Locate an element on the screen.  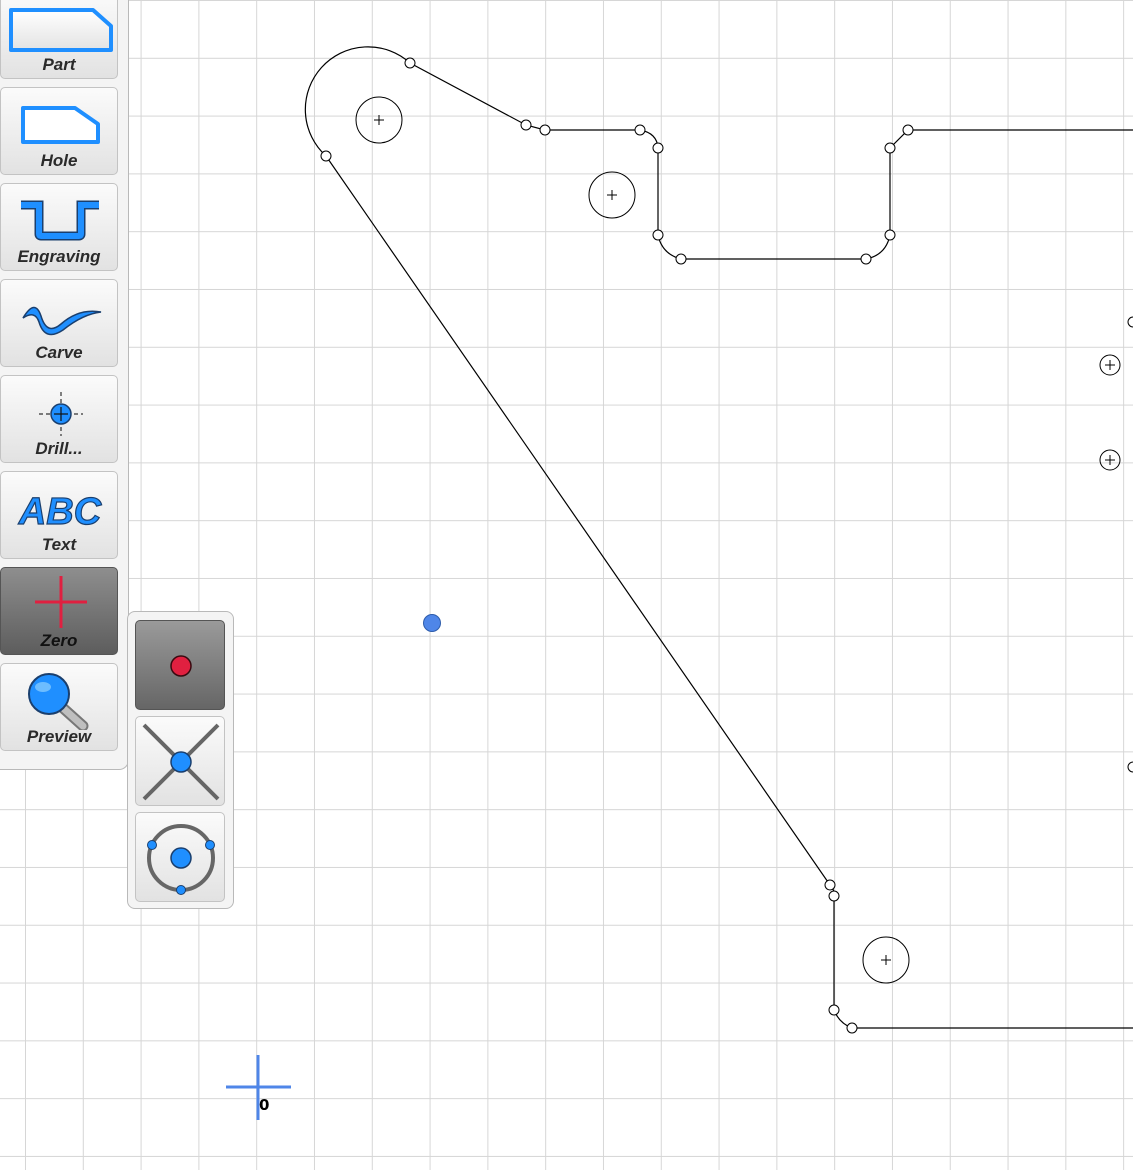
magnifier-icon is located at coordinates (58, 701).